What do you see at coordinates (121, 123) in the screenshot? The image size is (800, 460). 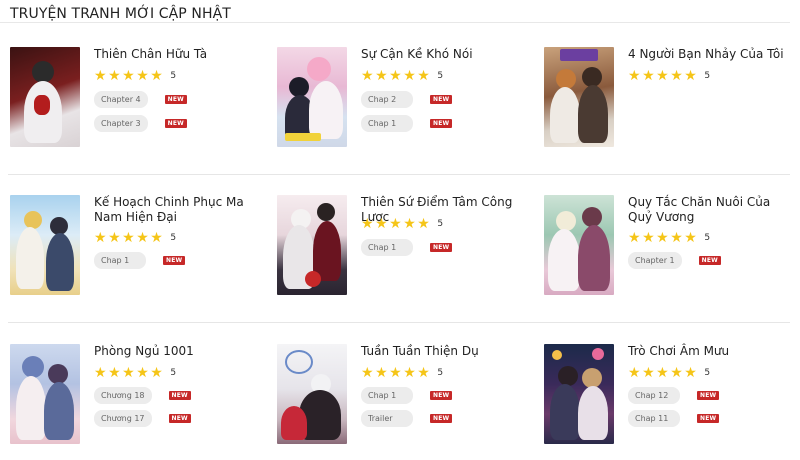 I see `chapter-button: Chapter 3` at bounding box center [121, 123].